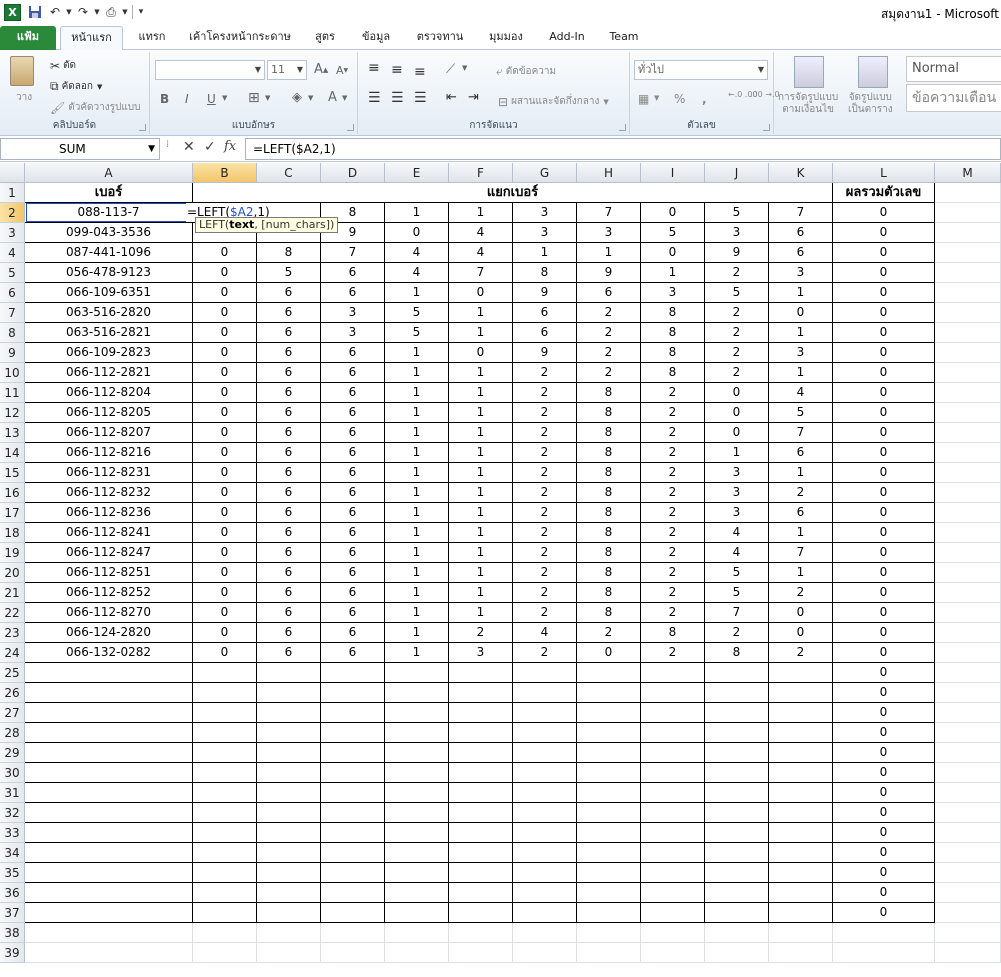 Image resolution: width=1001 pixels, height=977 pixels. What do you see at coordinates (506, 38) in the screenshot?
I see `tab-view: มุมมอง` at bounding box center [506, 38].